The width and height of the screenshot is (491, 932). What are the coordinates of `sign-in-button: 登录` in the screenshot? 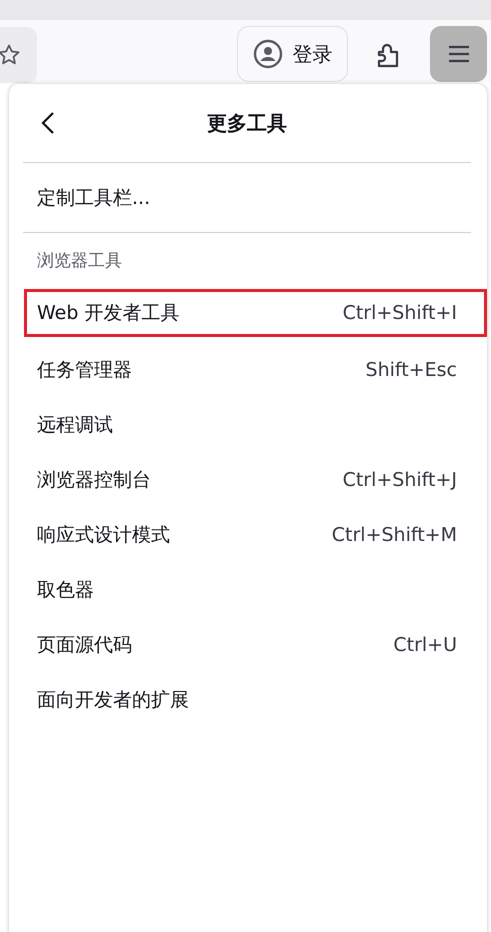 It's located at (292, 54).